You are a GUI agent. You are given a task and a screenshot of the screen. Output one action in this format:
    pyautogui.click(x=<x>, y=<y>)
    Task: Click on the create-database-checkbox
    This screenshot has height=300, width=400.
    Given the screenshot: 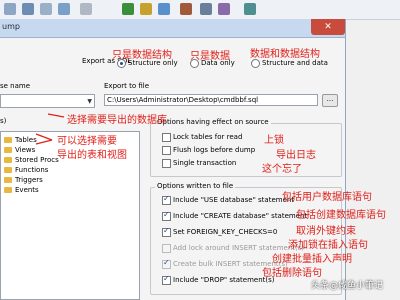 What is the action you would take?
    pyautogui.click(x=166, y=215)
    